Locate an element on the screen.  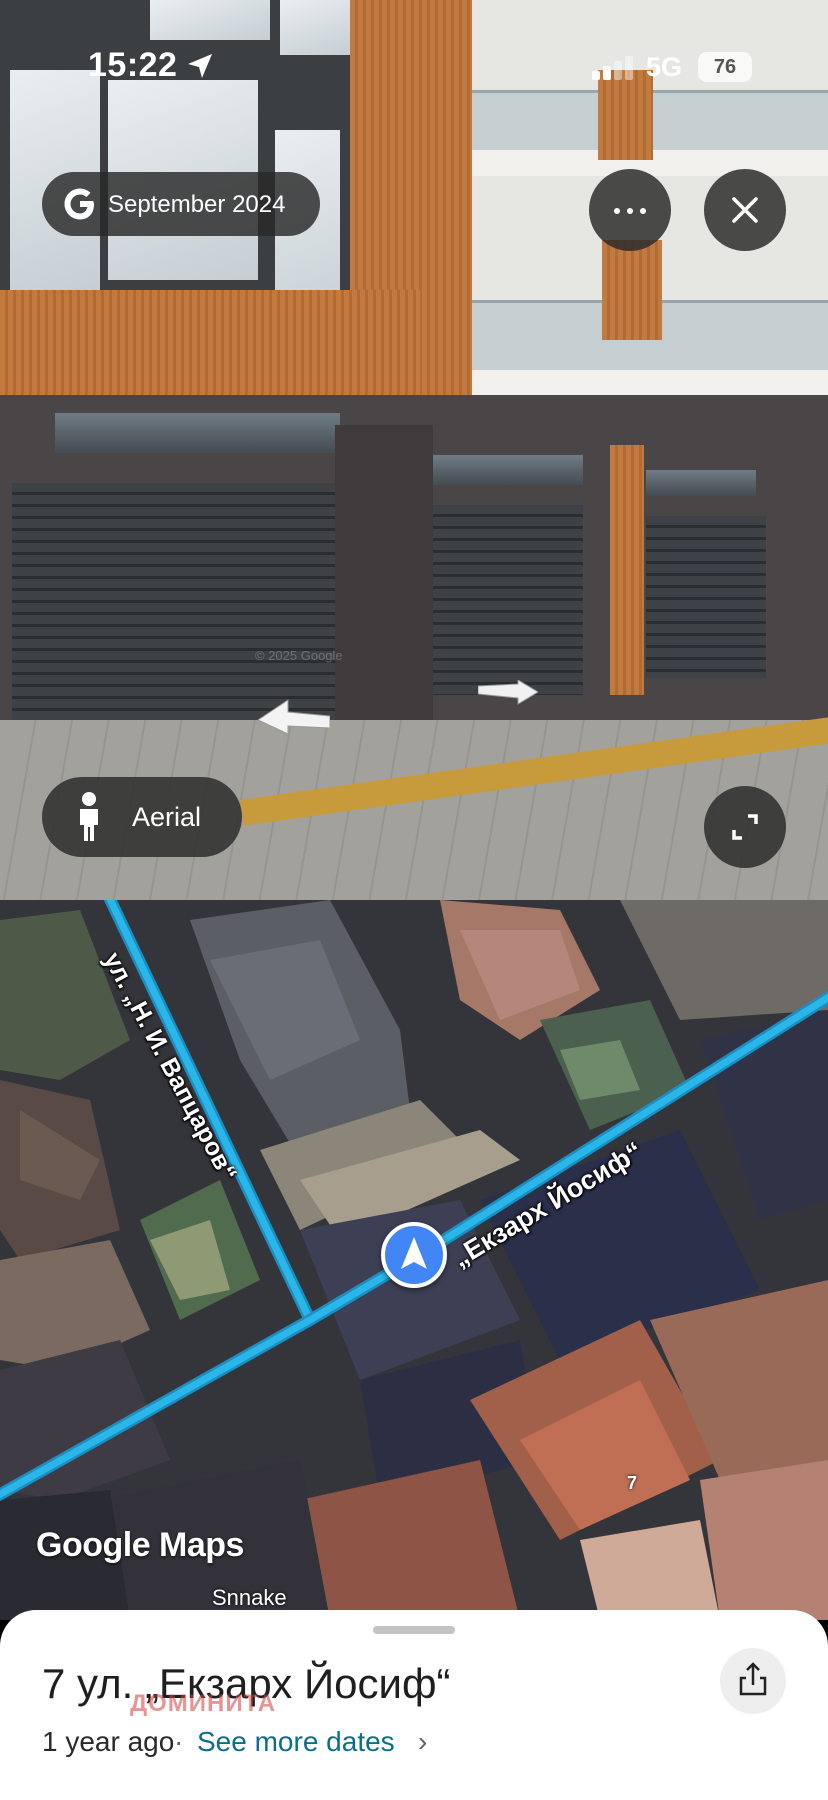
expand-icon is located at coordinates (745, 827).